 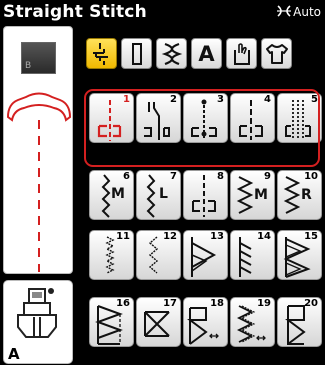 What do you see at coordinates (306, 195) in the screenshot?
I see `stitch-letter: R` at bounding box center [306, 195].